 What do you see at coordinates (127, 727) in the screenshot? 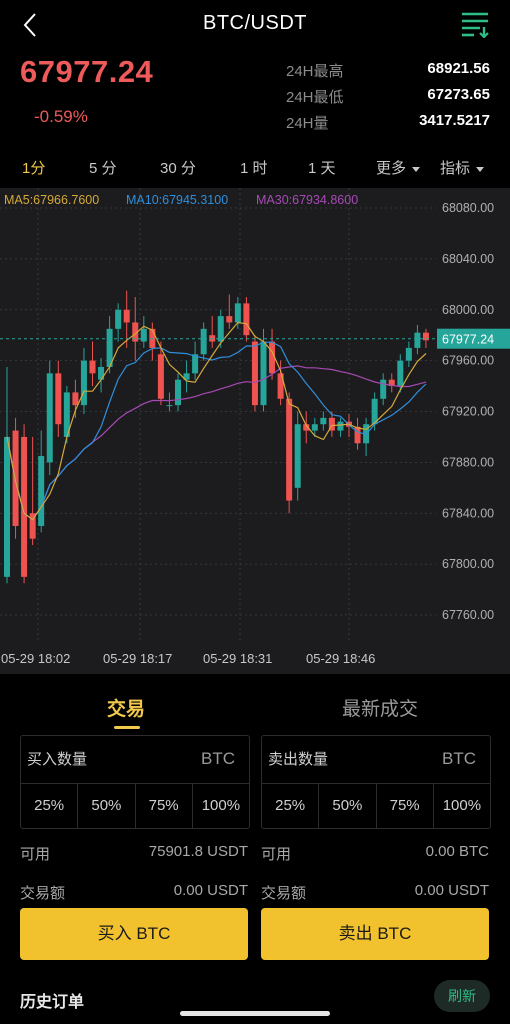
I see `active-tab-indicator` at bounding box center [127, 727].